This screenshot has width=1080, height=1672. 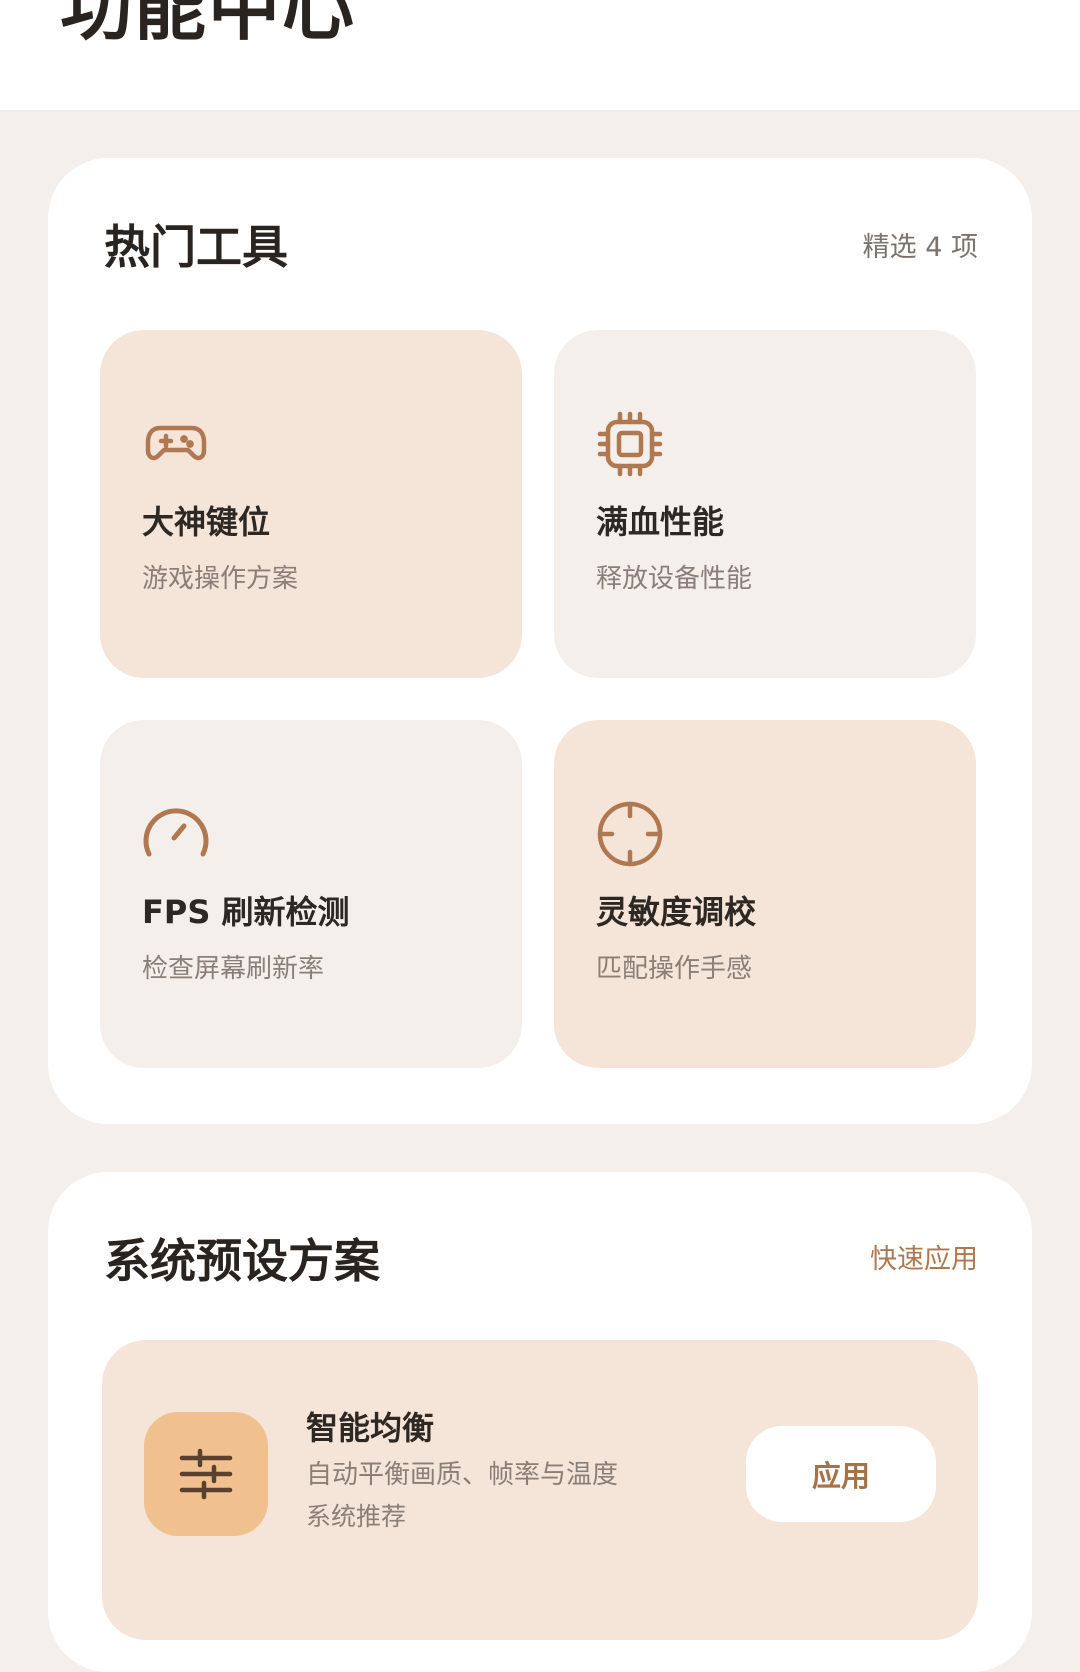 I want to click on tool-tile-subtitle: 释放设备性能, so click(x=674, y=579).